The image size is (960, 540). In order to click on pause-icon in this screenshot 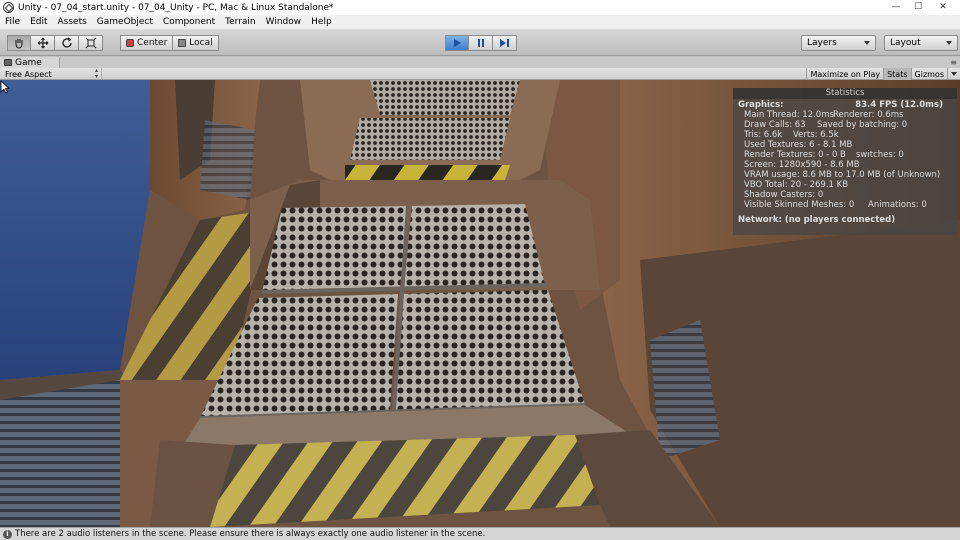, I will do `click(480, 43)`.